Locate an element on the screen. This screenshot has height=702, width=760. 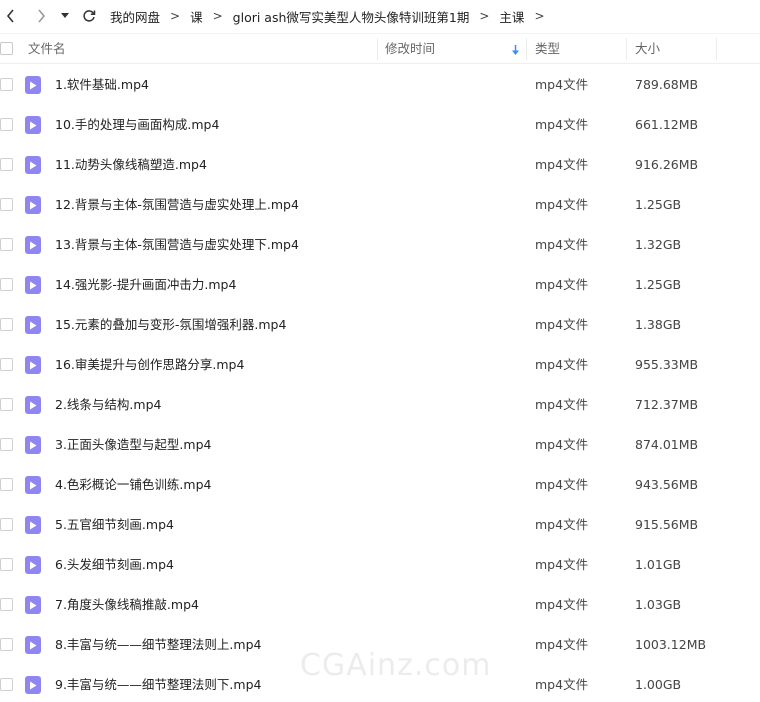
file-row: 9.丰富与统——细节整理法则下.mp4 mp4文件 1.00GB is located at coordinates (380, 683).